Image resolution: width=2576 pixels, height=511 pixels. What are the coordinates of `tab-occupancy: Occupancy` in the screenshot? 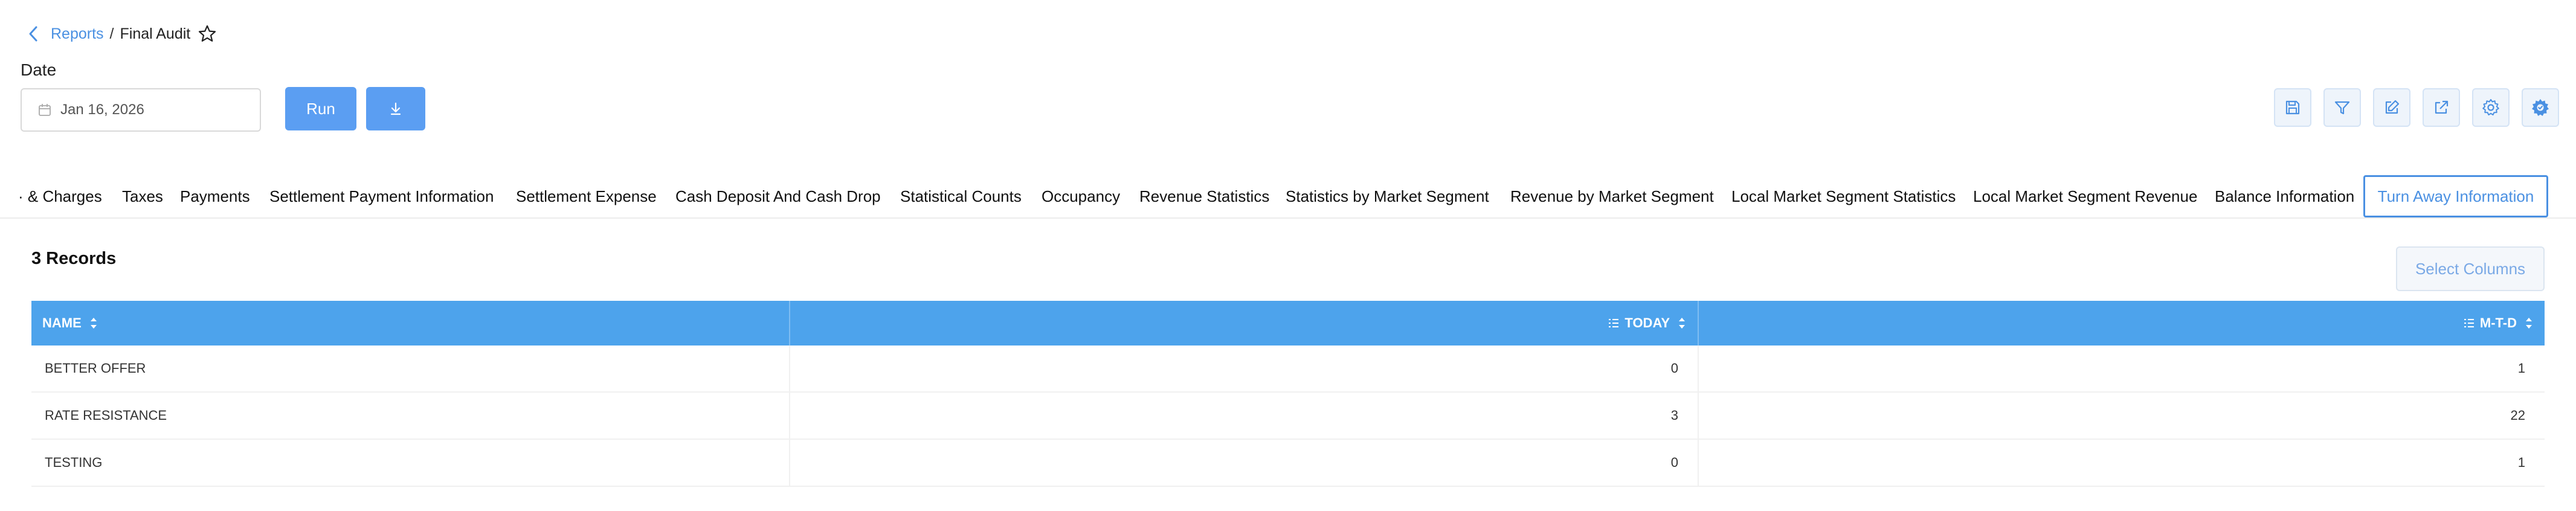 It's located at (1081, 196).